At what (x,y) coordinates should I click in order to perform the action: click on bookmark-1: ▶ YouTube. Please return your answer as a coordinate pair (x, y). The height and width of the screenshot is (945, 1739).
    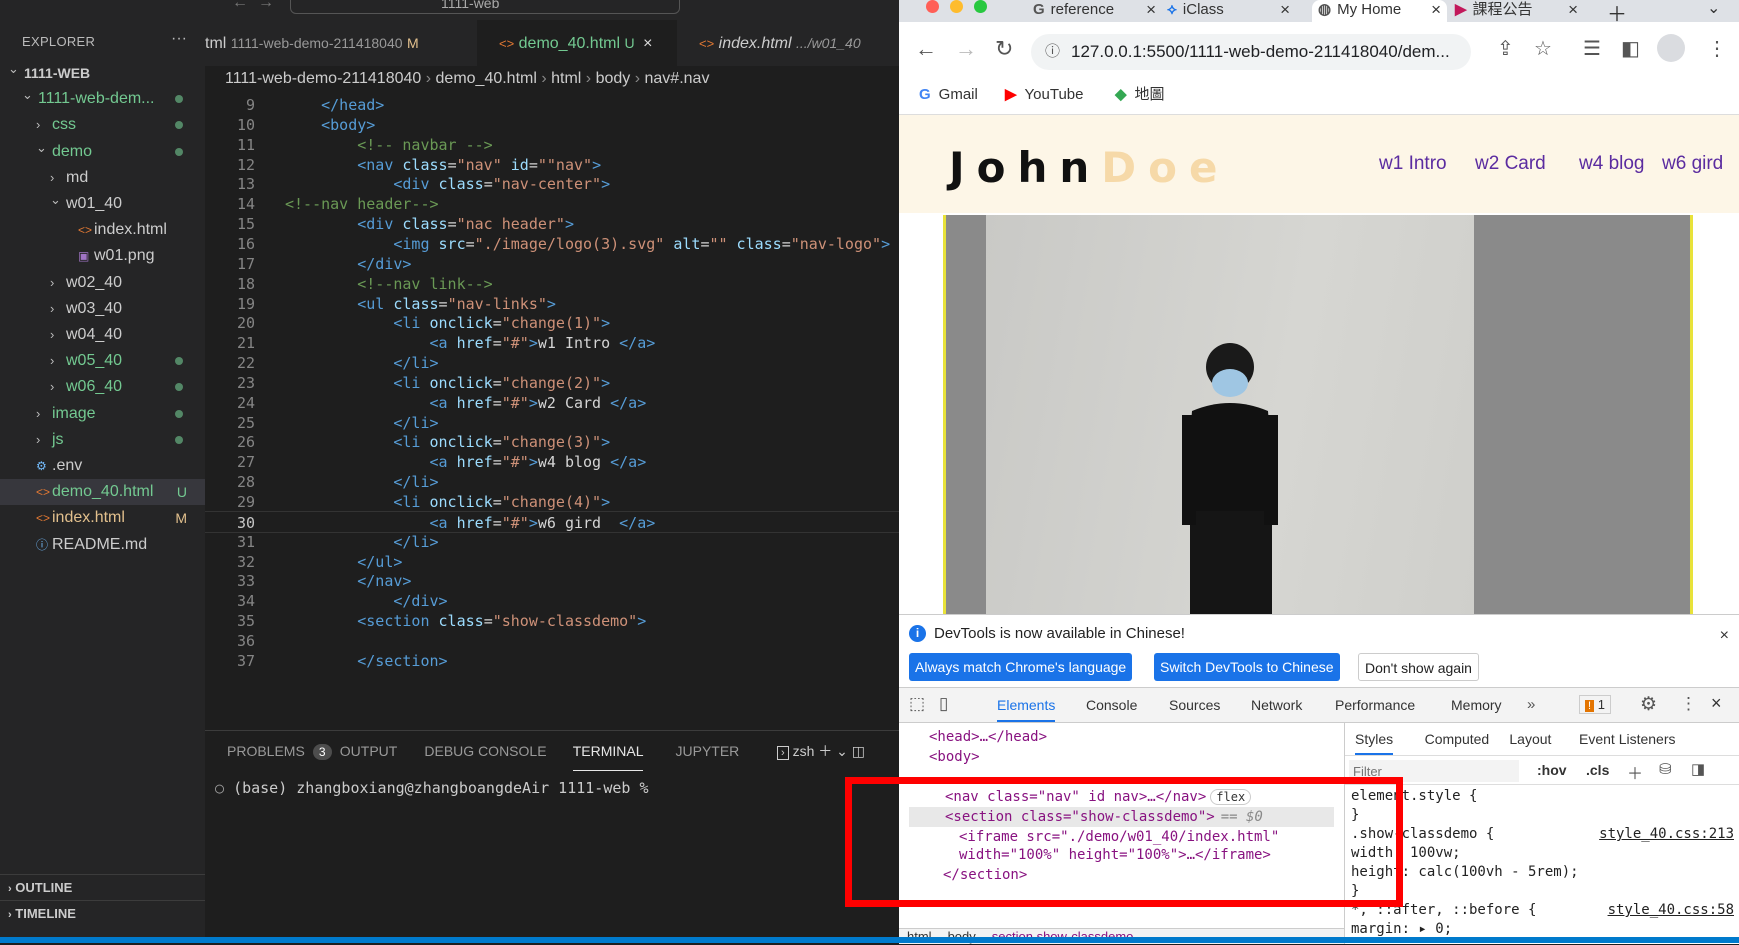
    Looking at the image, I should click on (1044, 95).